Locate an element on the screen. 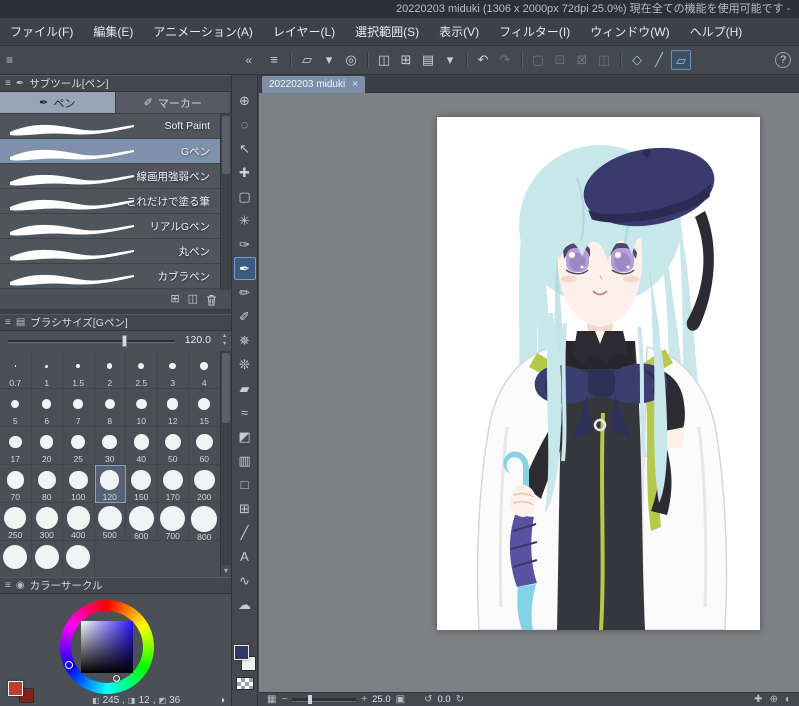 Image resolution: width=799 pixels, height=706 pixels. tool-ruler: ╱ is located at coordinates (245, 532).